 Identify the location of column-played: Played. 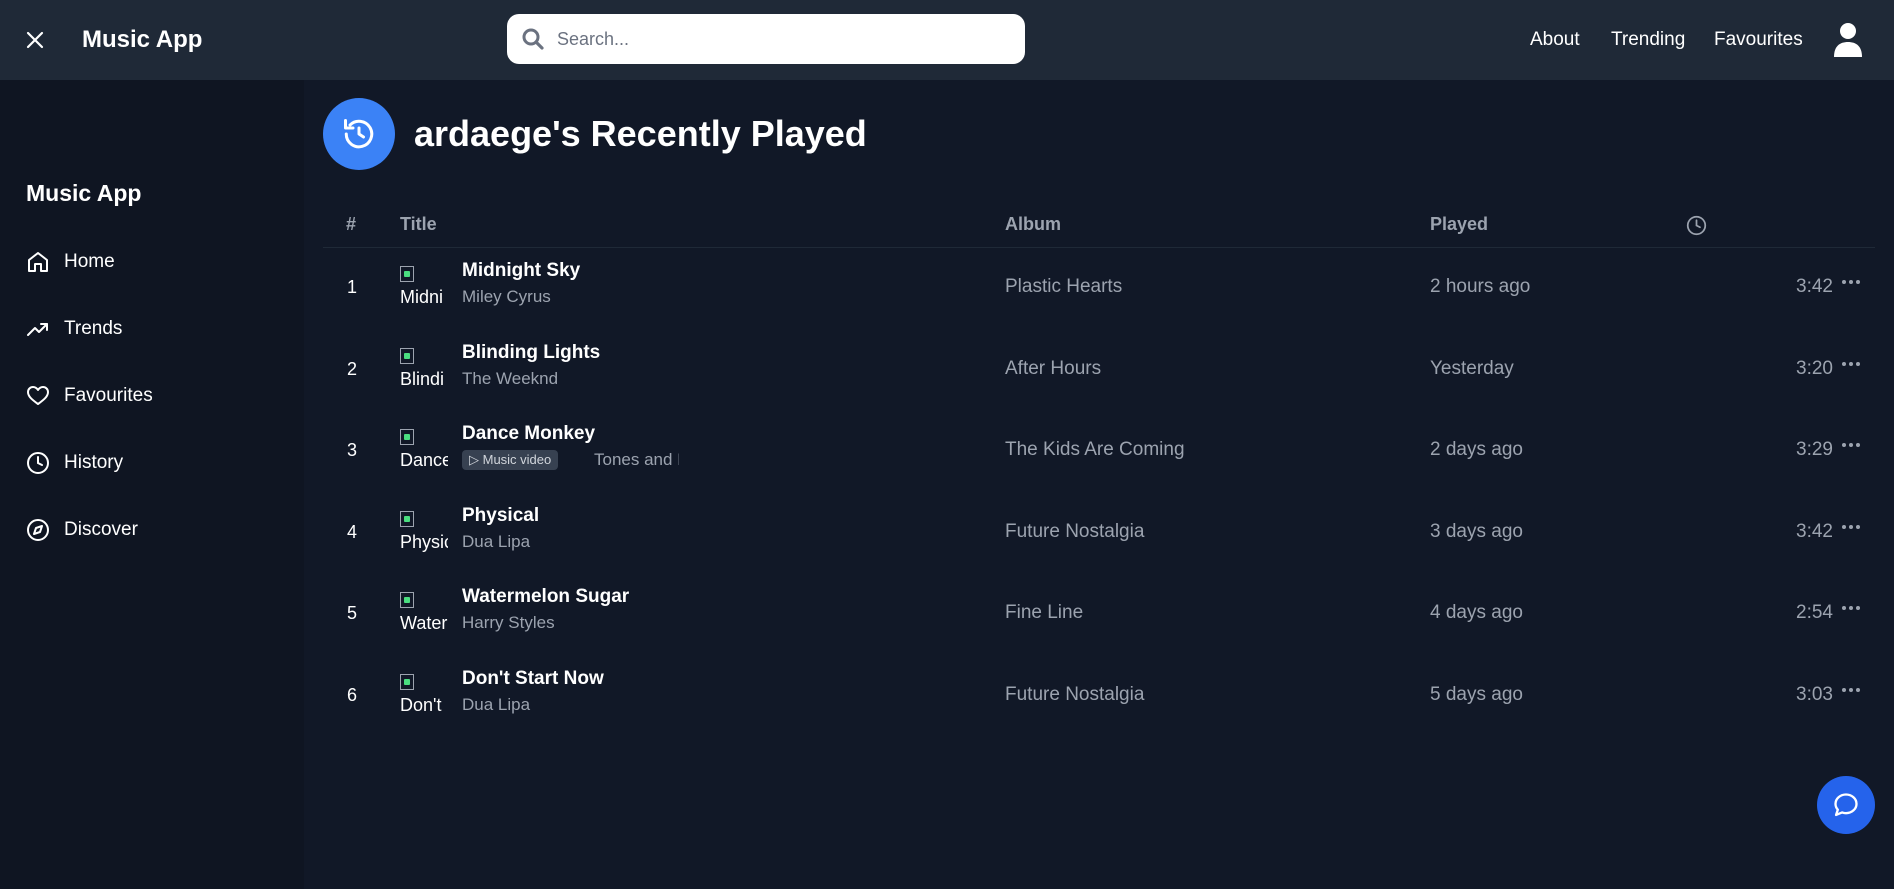
(1459, 224).